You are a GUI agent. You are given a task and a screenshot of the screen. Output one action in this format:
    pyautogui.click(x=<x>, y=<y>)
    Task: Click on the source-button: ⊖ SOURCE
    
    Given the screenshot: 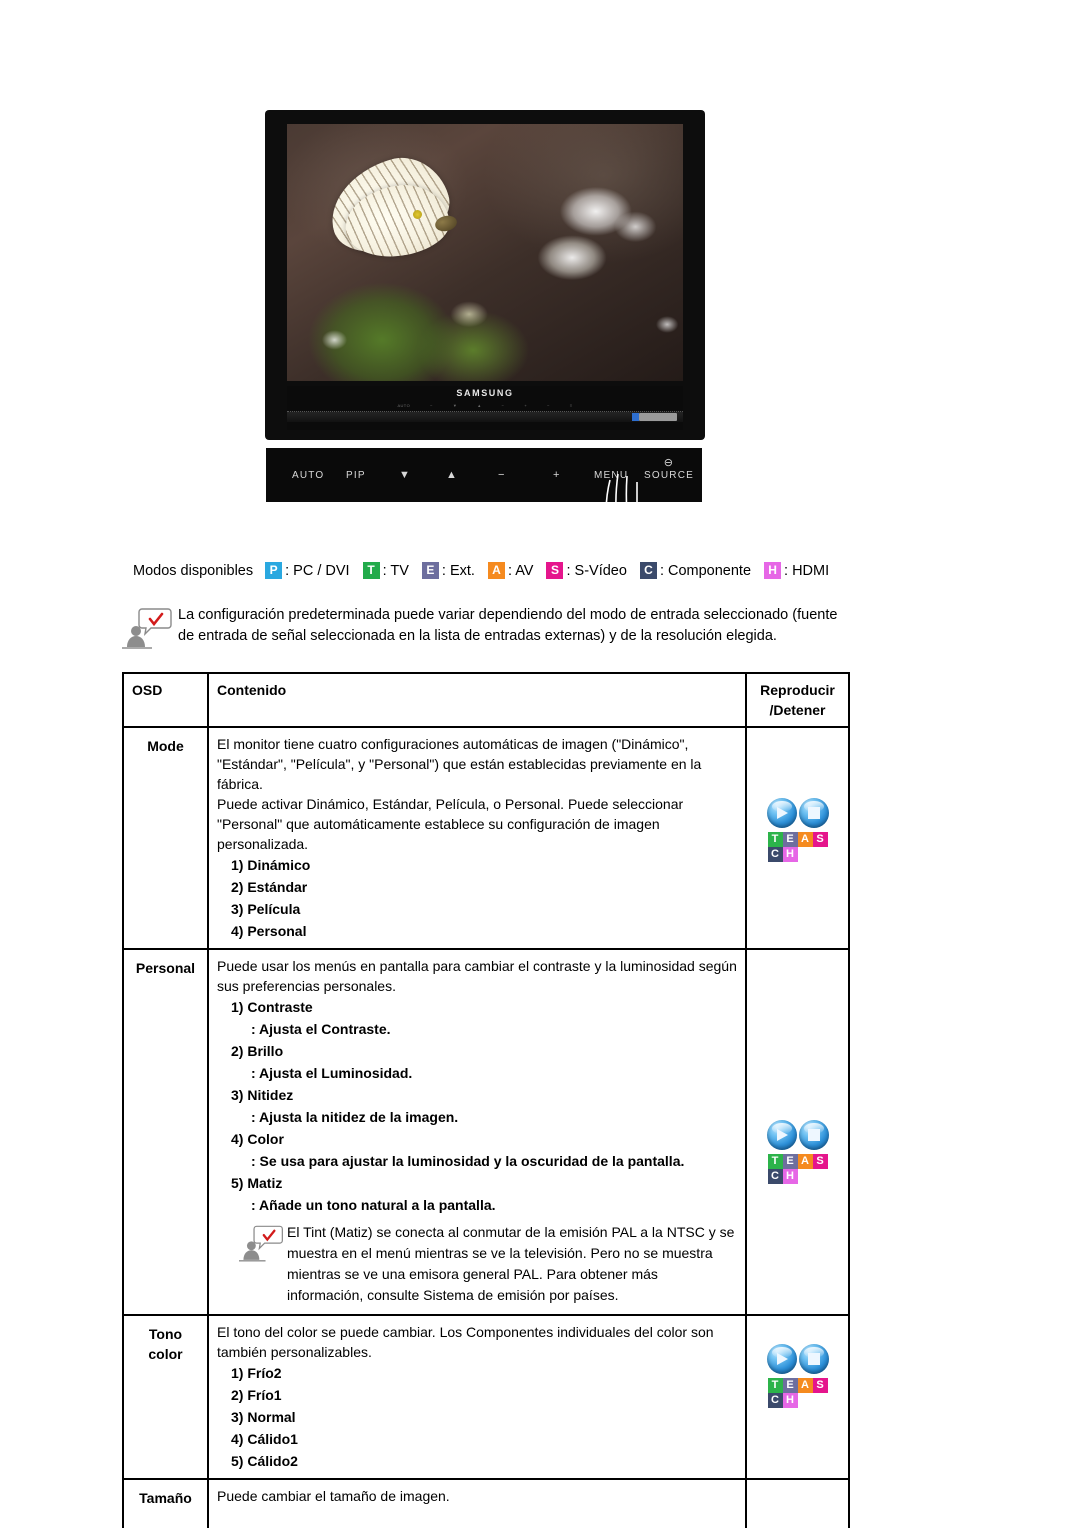 What is the action you would take?
    pyautogui.click(x=669, y=469)
    